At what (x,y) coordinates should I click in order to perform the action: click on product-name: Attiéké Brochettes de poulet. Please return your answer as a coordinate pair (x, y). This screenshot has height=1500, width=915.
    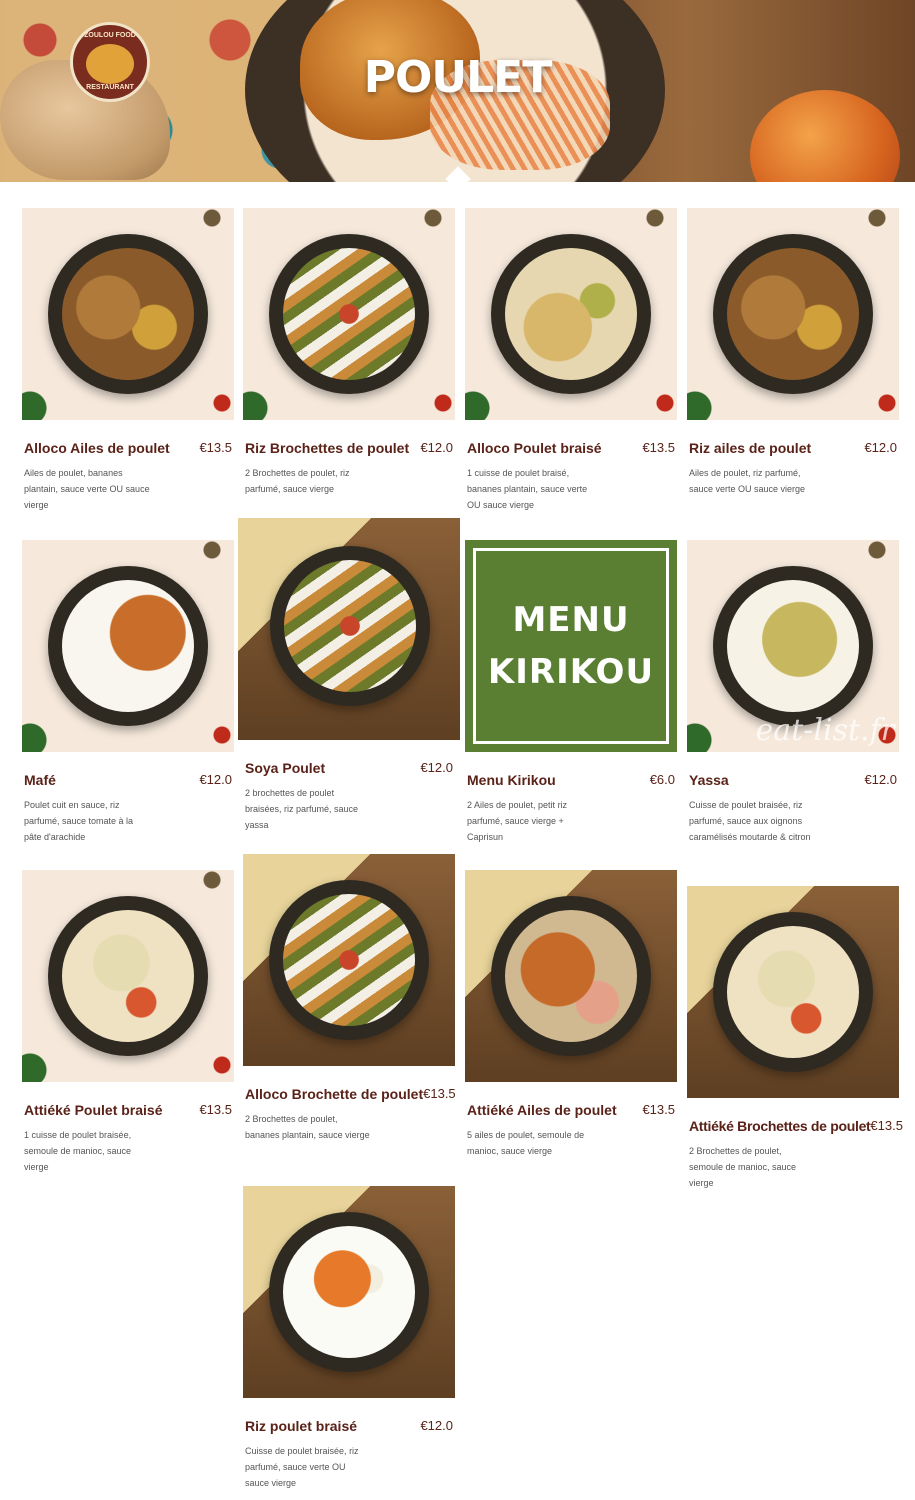
    Looking at the image, I should click on (780, 1126).